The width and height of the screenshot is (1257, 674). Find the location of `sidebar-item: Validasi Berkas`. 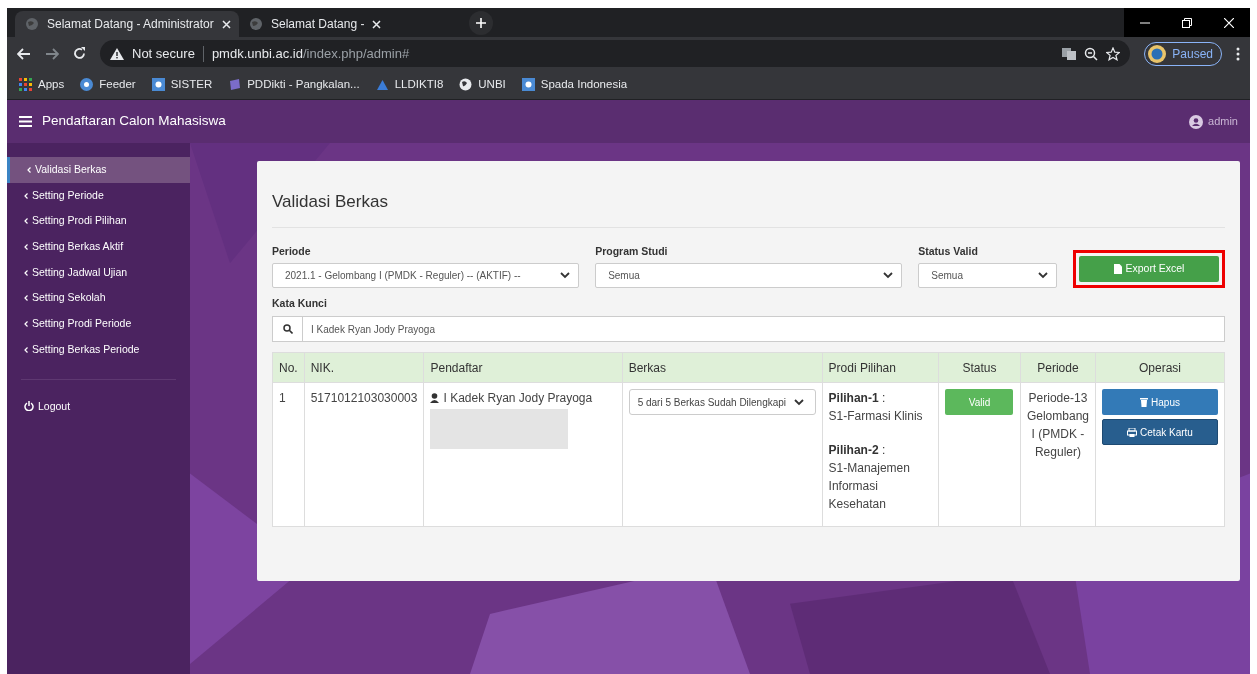

sidebar-item: Validasi Berkas is located at coordinates (98, 170).